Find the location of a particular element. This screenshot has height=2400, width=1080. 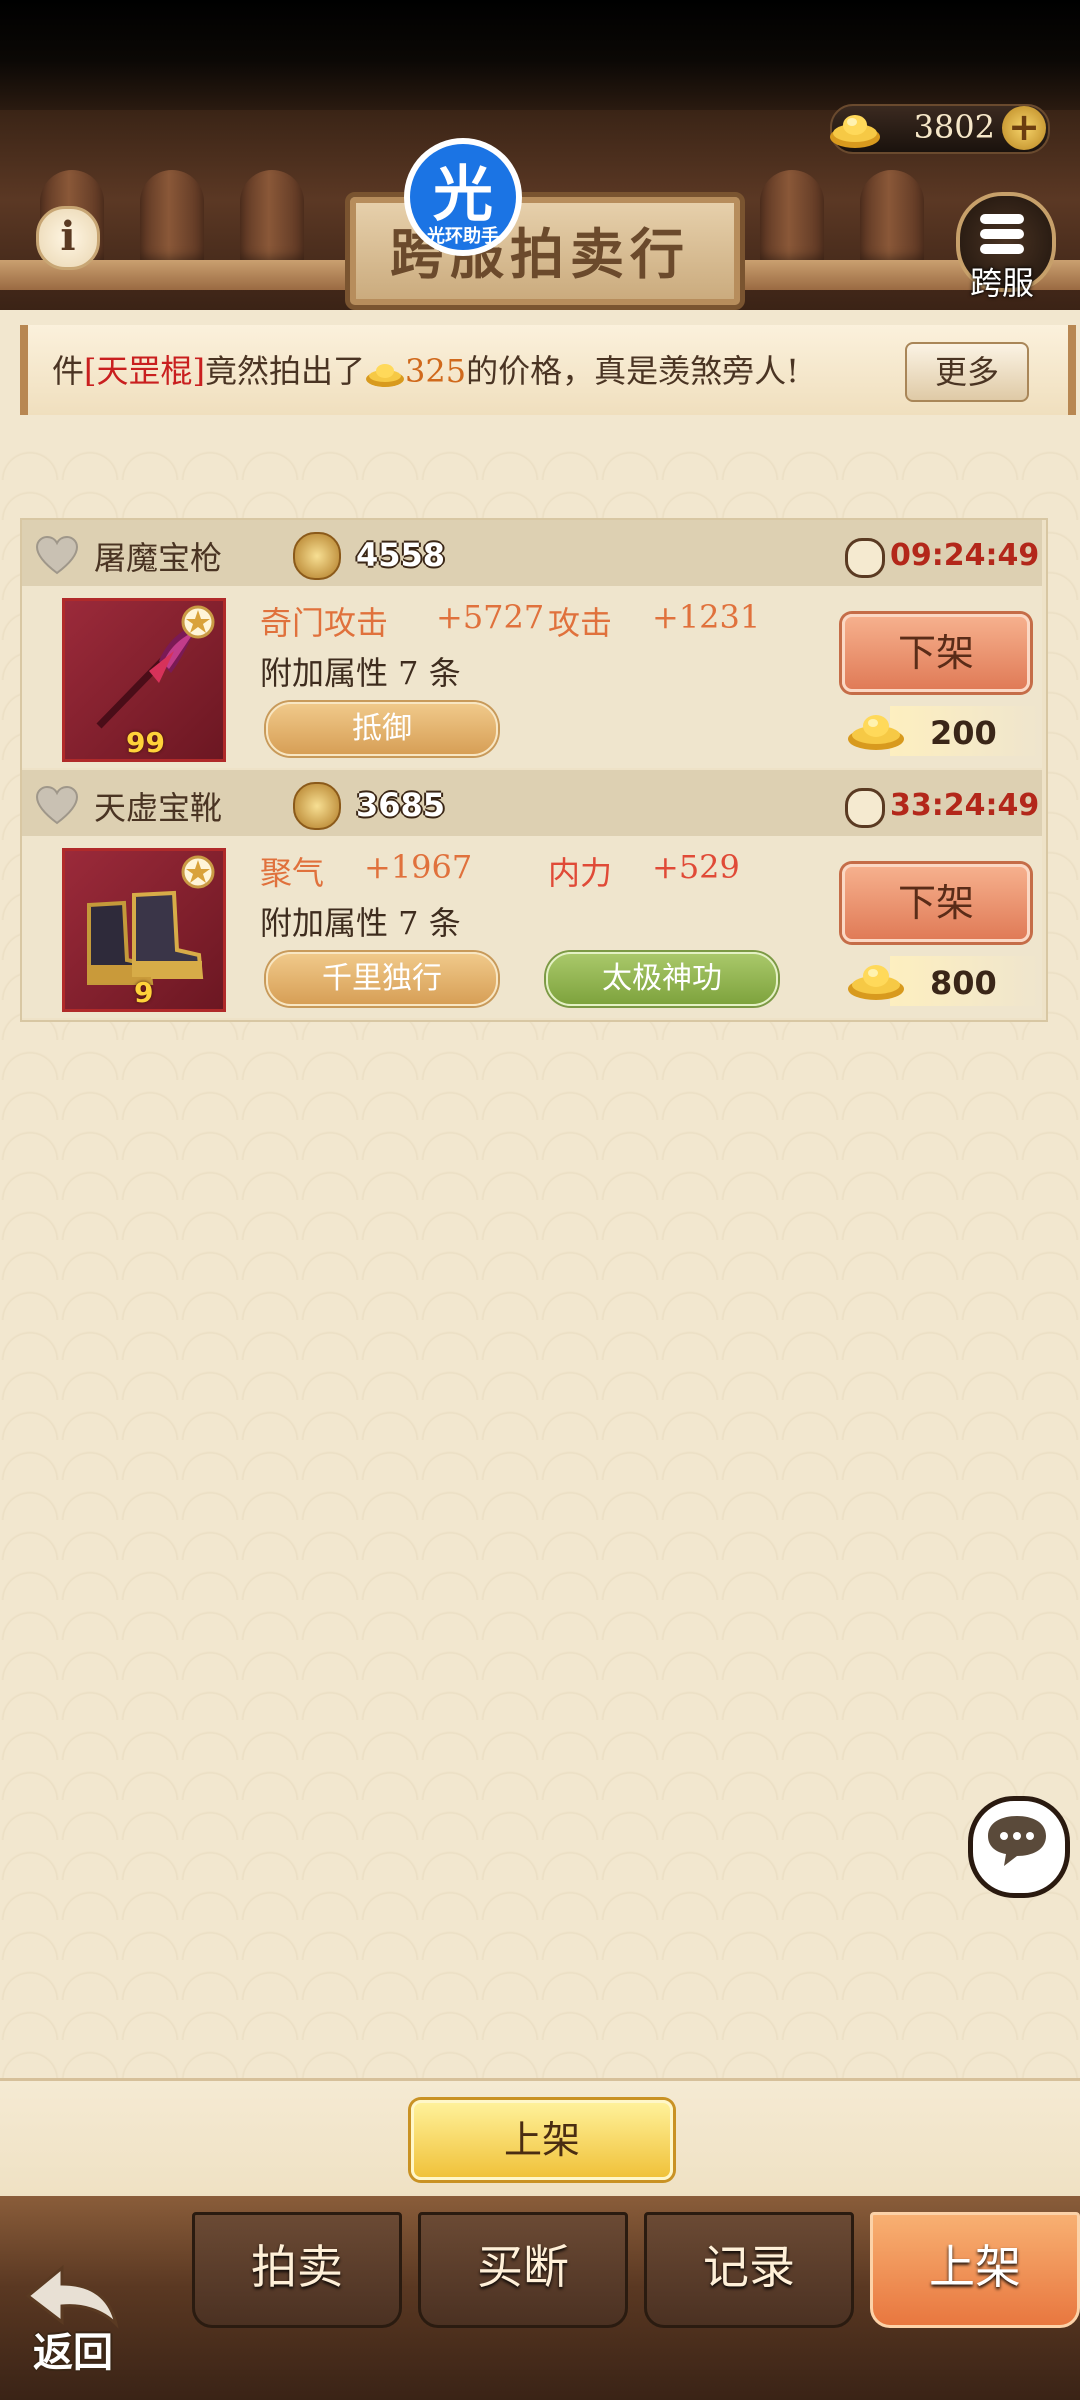

listing-timer: 33:24:49 is located at coordinates (965, 805).